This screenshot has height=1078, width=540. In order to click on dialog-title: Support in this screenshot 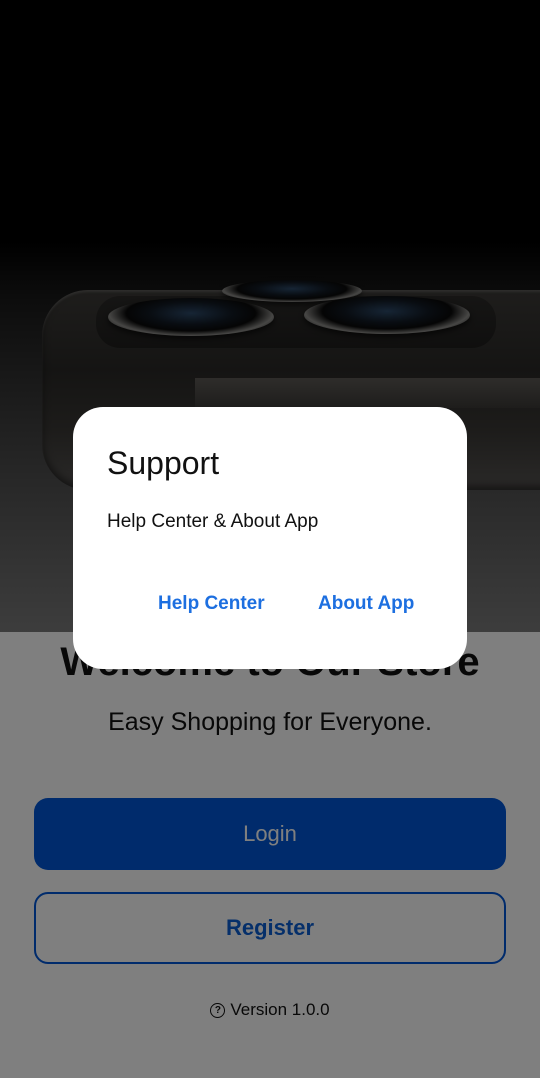, I will do `click(163, 463)`.